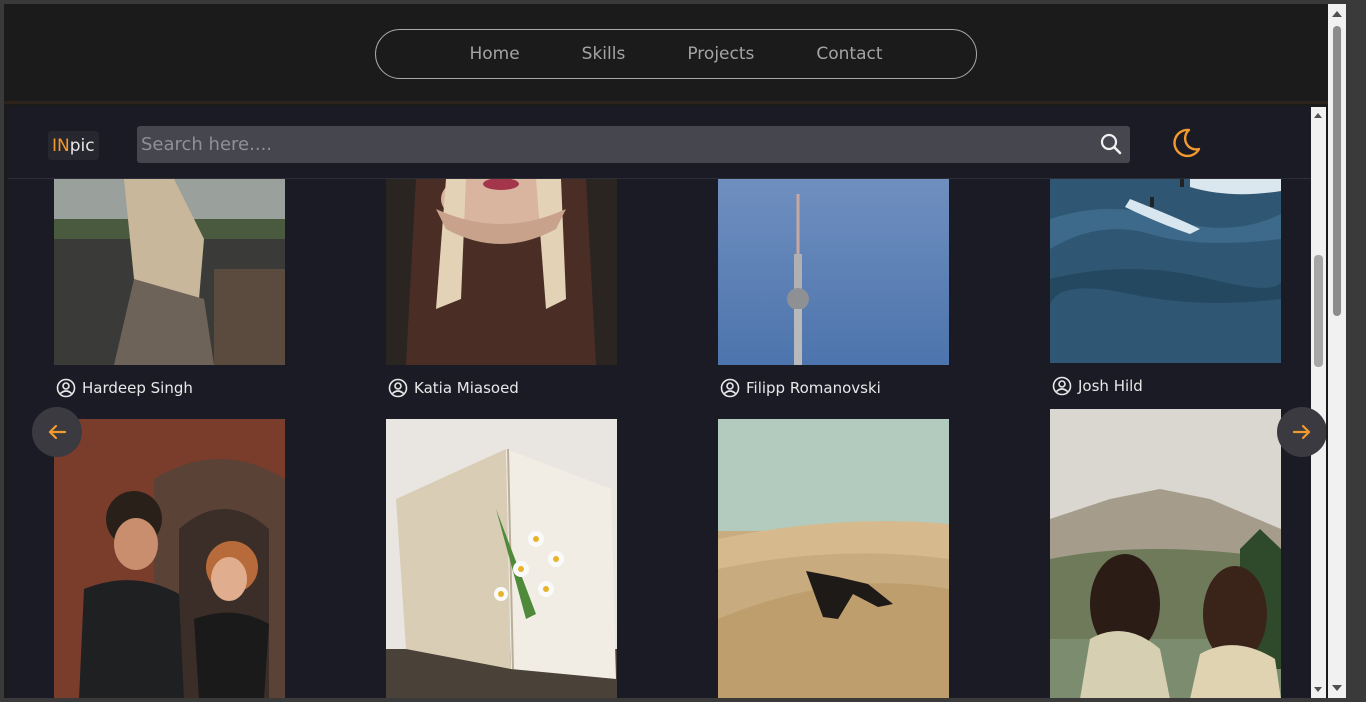 The image size is (1366, 702). I want to click on next-button, so click(1301, 432).